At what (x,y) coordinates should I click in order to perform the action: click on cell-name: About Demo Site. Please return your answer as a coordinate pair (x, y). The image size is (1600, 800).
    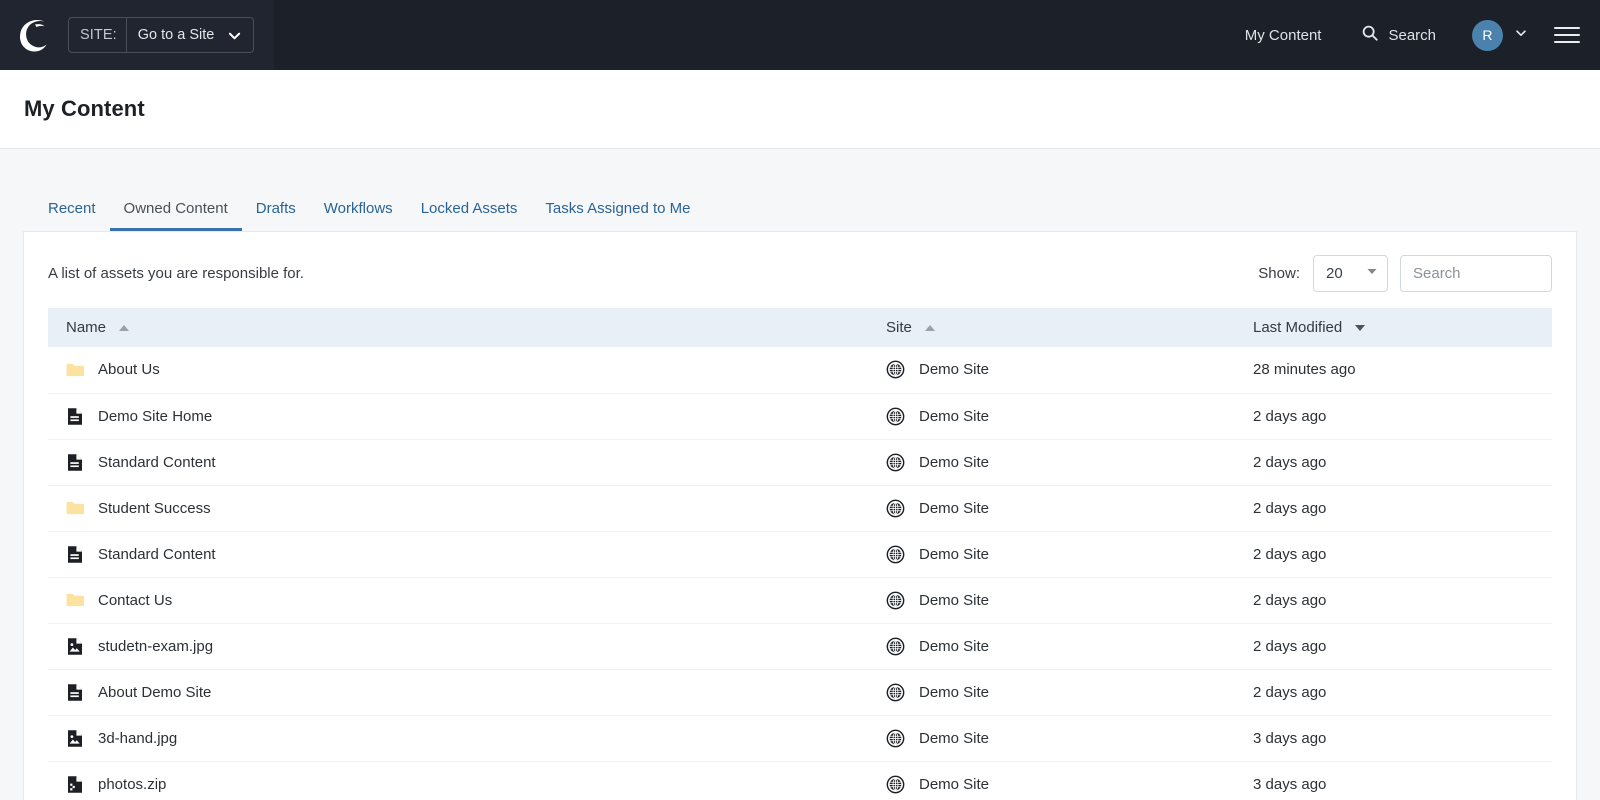
    Looking at the image, I should click on (458, 692).